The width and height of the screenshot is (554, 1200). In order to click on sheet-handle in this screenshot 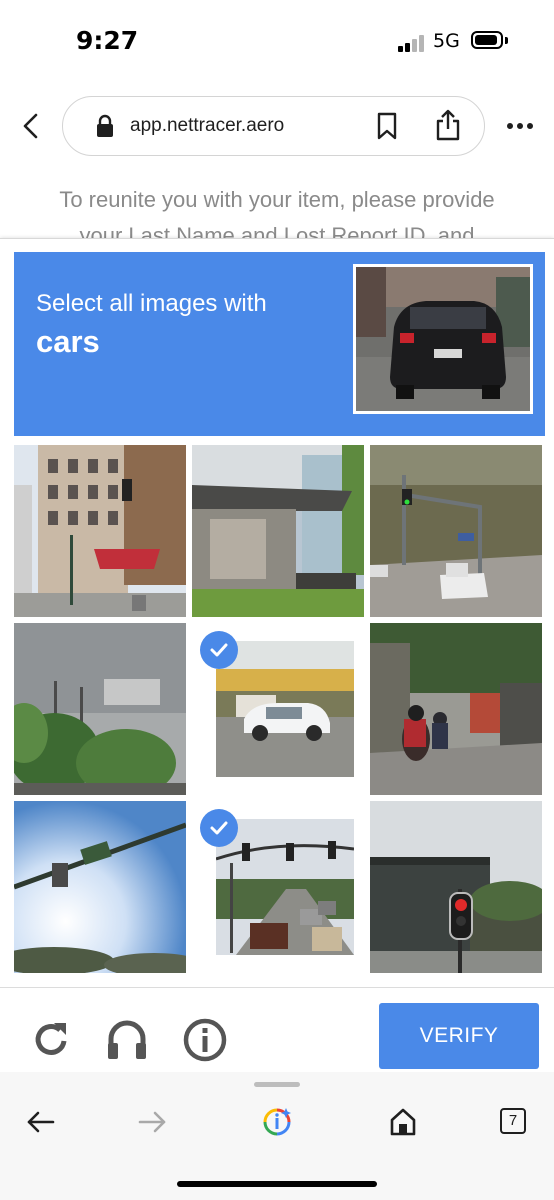, I will do `click(277, 1084)`.